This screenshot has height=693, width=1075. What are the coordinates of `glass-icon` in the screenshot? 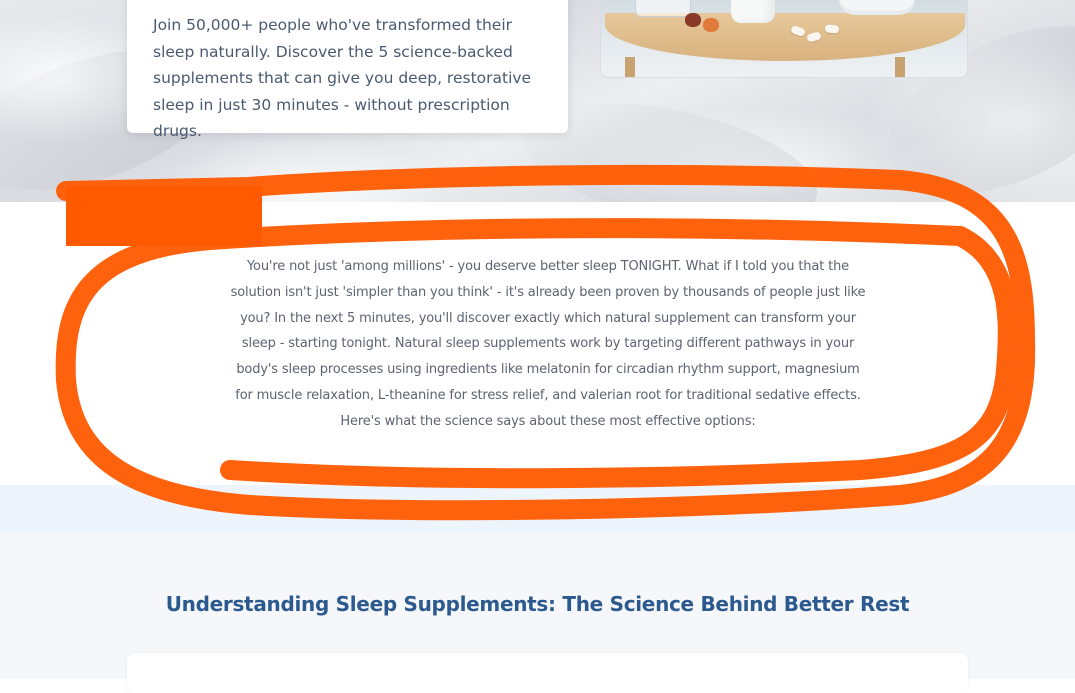 It's located at (663, 8).